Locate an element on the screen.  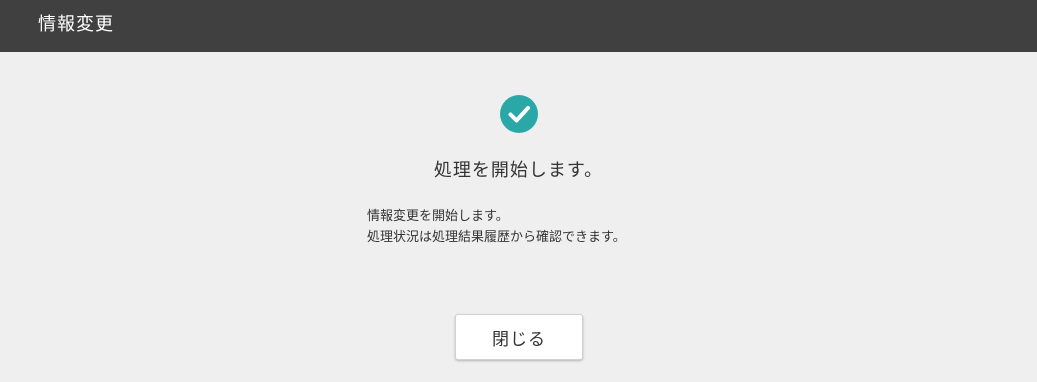
status-heading: 処理を開始します。 is located at coordinates (518, 170).